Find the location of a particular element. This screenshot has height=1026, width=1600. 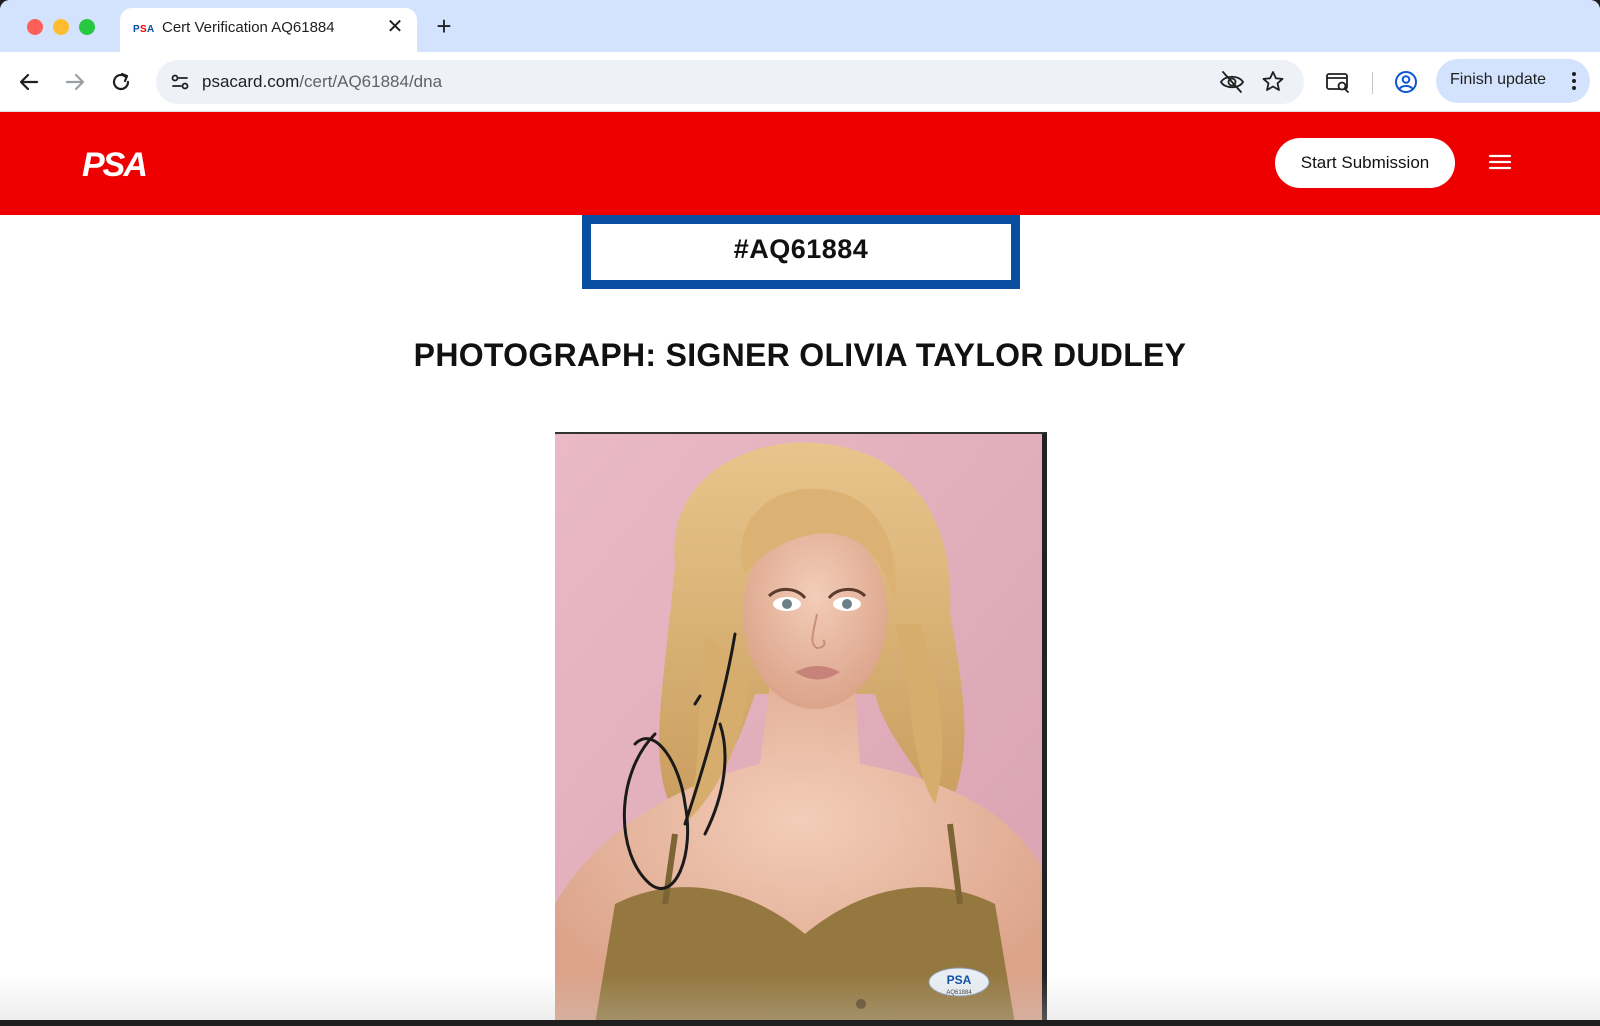

maximize-window-button is located at coordinates (87, 27).